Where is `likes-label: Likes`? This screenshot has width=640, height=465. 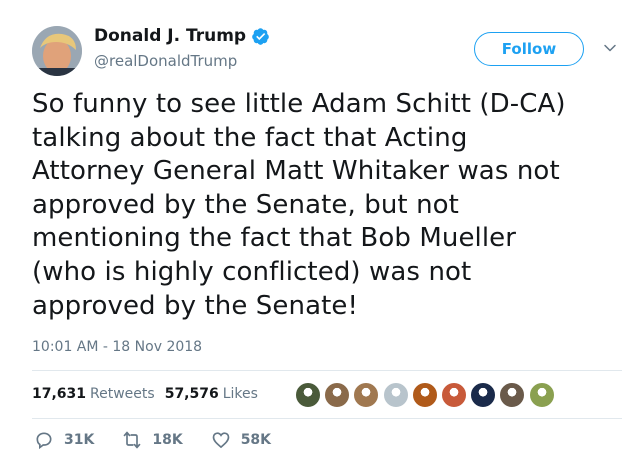
likes-label: Likes is located at coordinates (240, 394).